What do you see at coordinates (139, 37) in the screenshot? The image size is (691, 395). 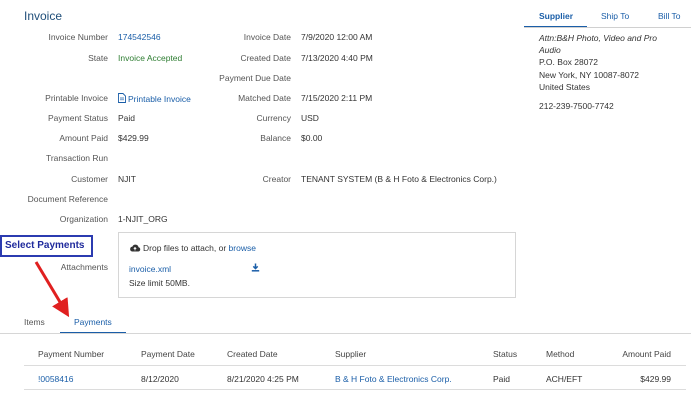 I see `invoice-number-value: 174542546` at bounding box center [139, 37].